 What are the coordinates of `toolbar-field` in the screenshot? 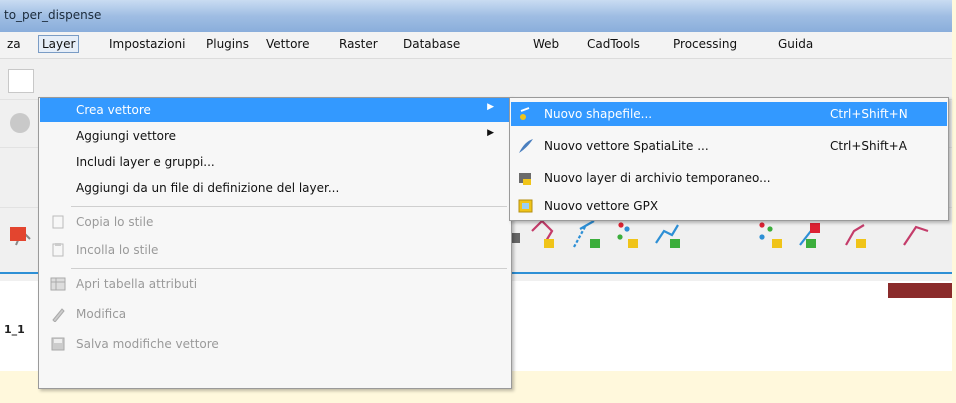 It's located at (21, 81).